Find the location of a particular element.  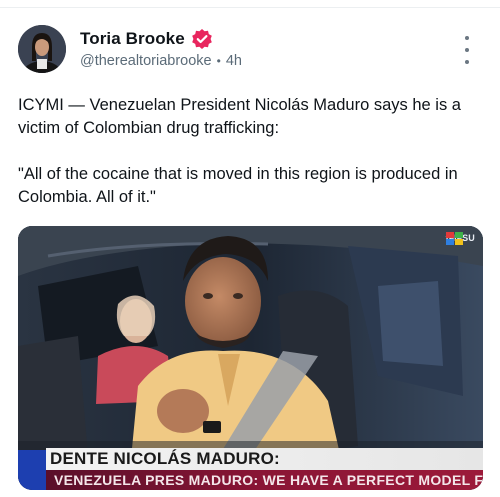

chyron-blue-block is located at coordinates (32, 470).